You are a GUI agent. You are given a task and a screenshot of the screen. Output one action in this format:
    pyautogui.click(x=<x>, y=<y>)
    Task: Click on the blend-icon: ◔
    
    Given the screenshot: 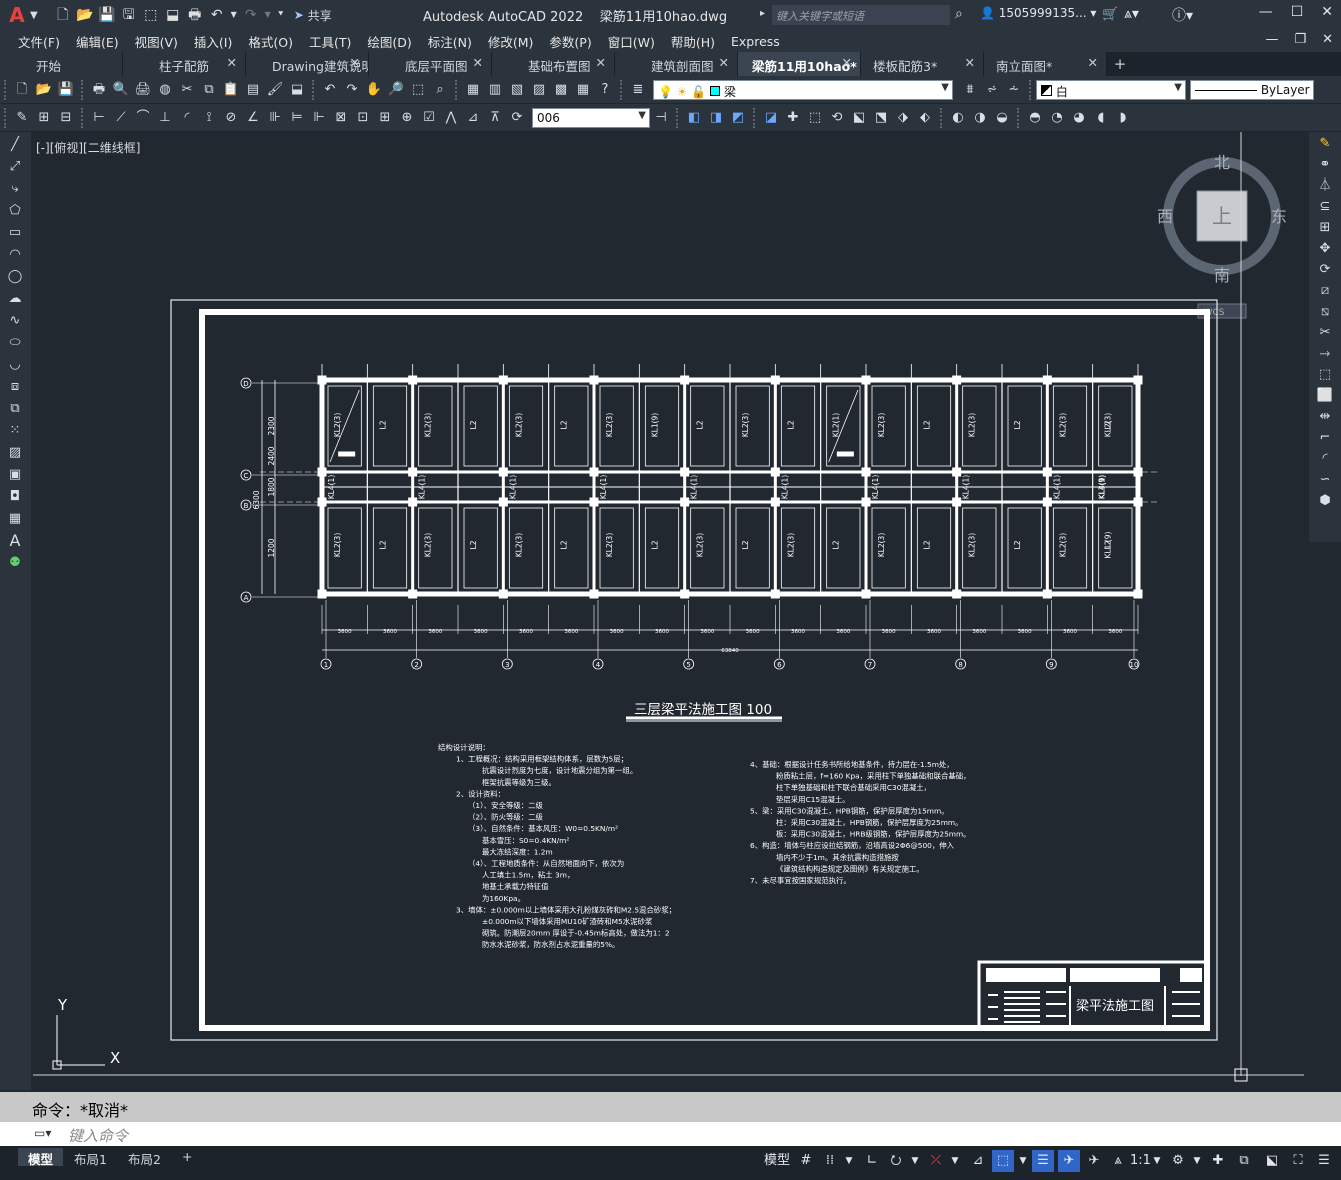 What is the action you would take?
    pyautogui.click(x=1057, y=118)
    